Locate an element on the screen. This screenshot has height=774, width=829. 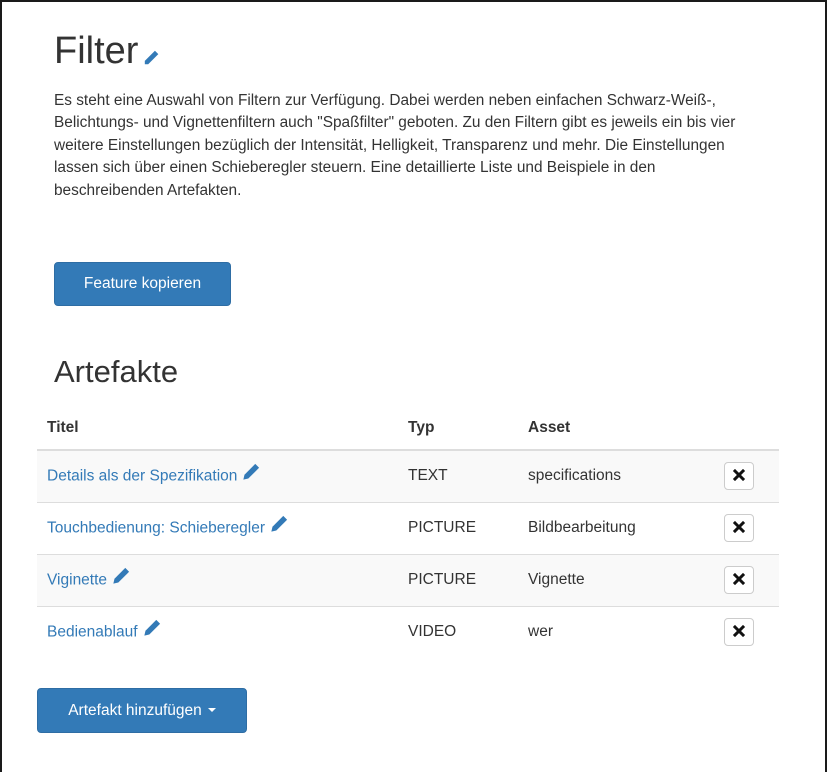
artifact-title-link: Details als der Spezifikation is located at coordinates (142, 475).